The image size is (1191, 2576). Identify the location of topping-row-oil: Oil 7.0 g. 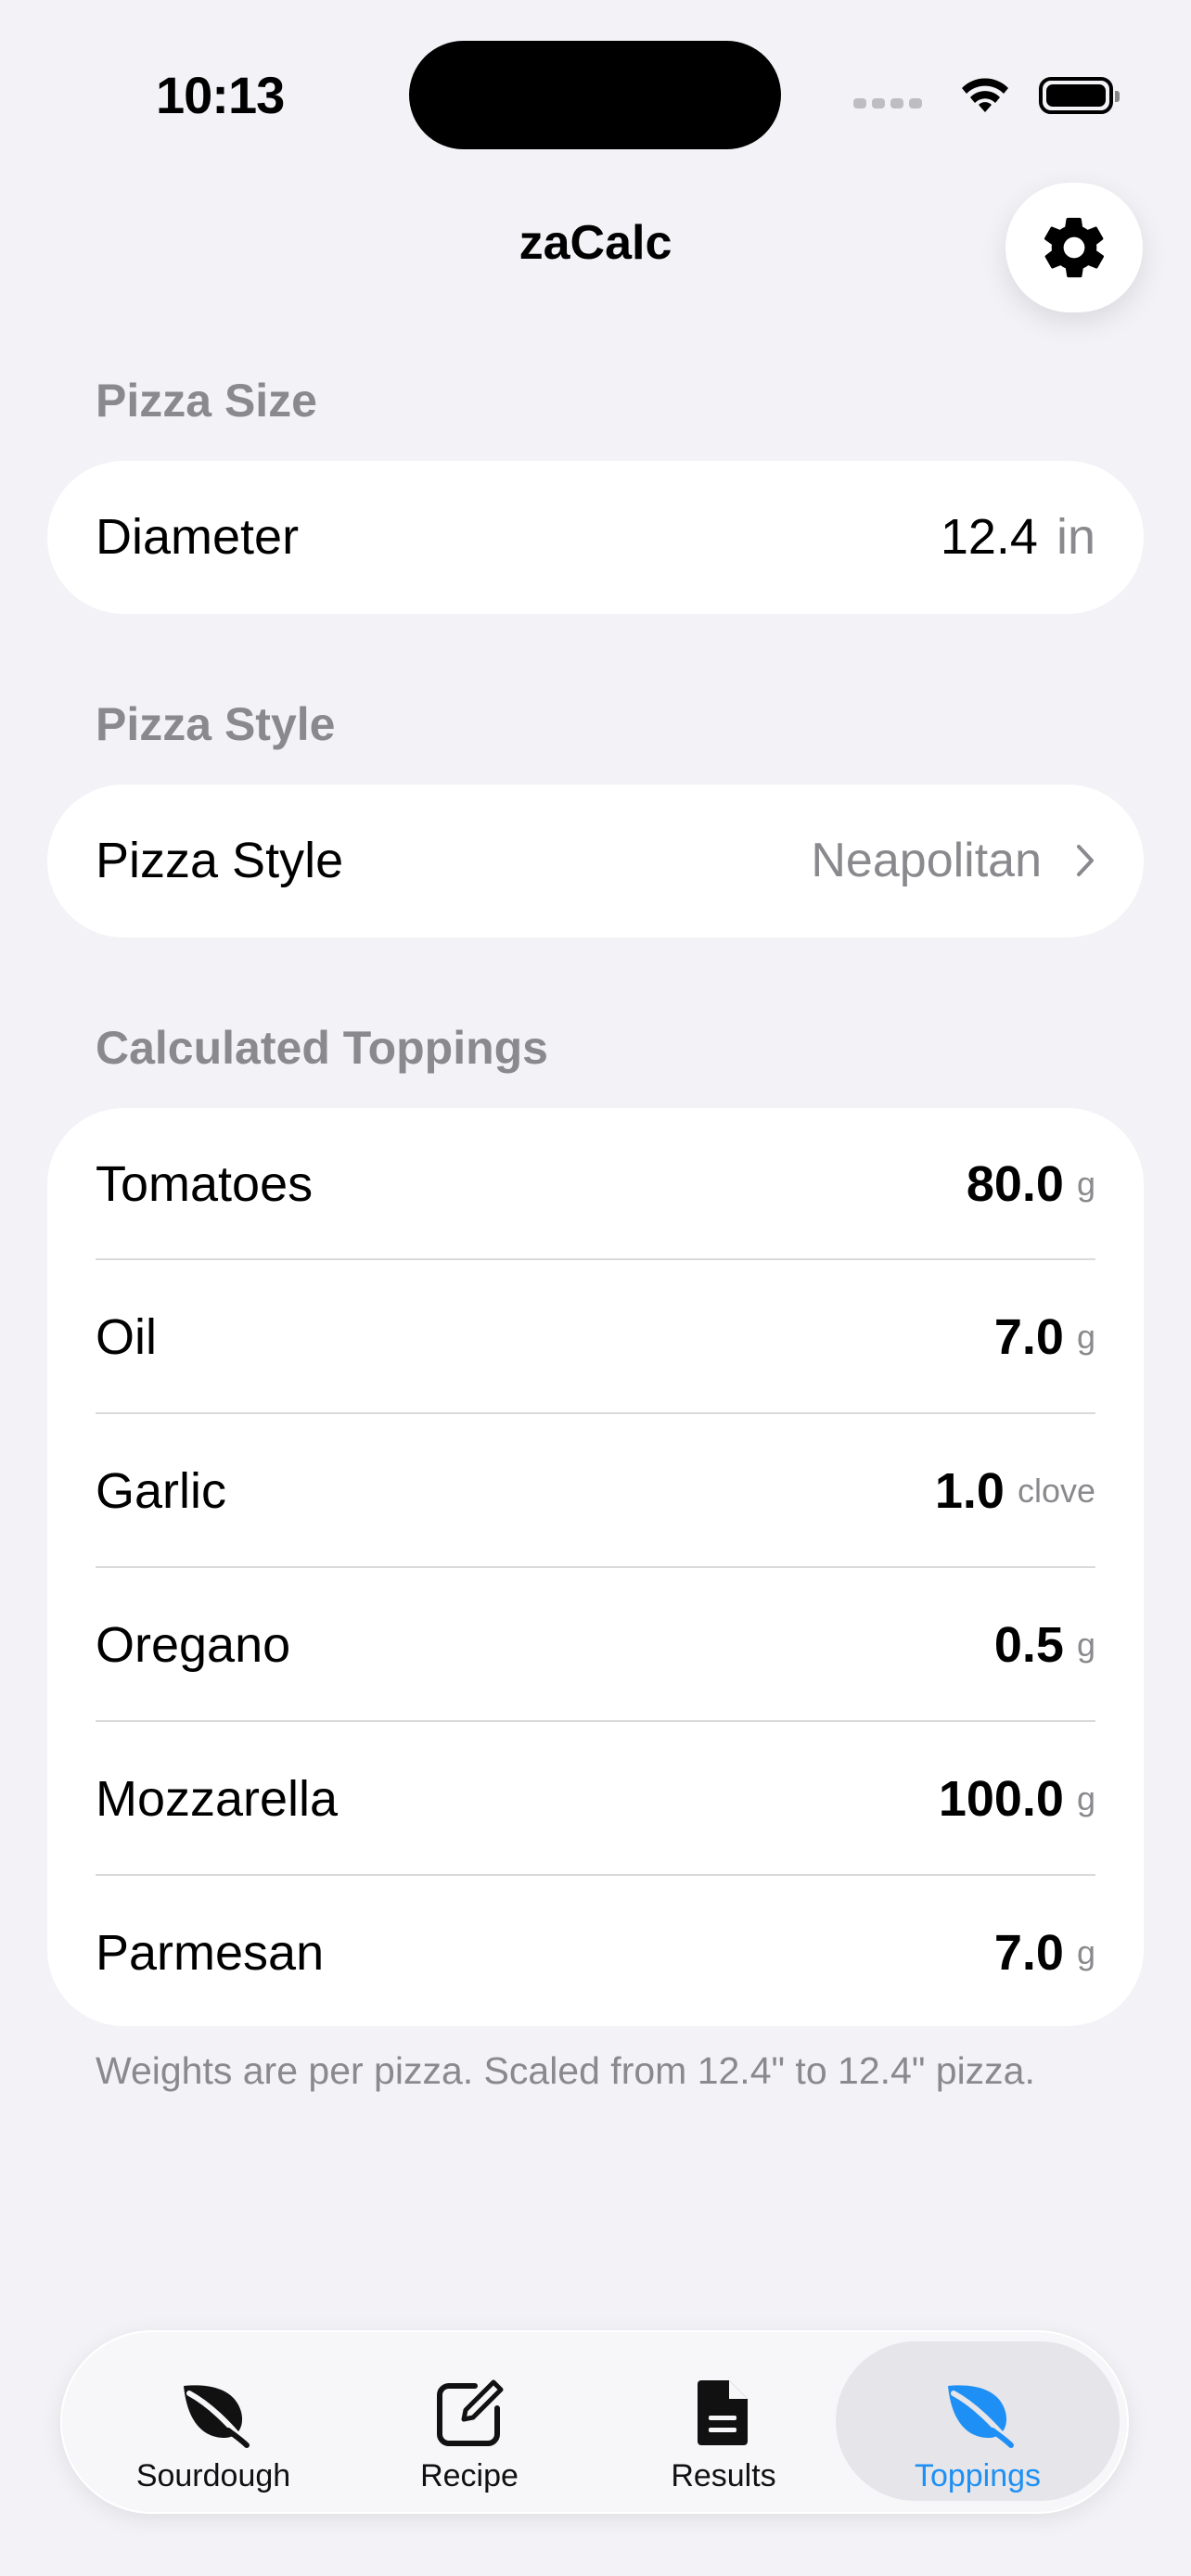
(595, 1337).